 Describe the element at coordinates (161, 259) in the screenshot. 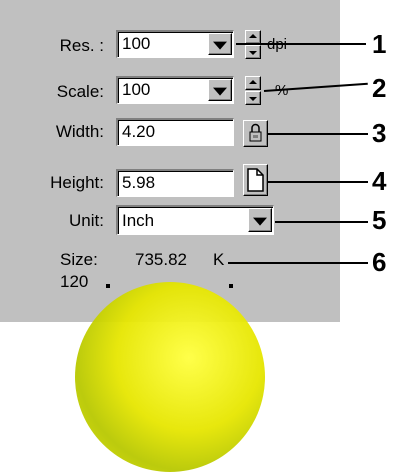

I see `size-value: 735.82` at that location.